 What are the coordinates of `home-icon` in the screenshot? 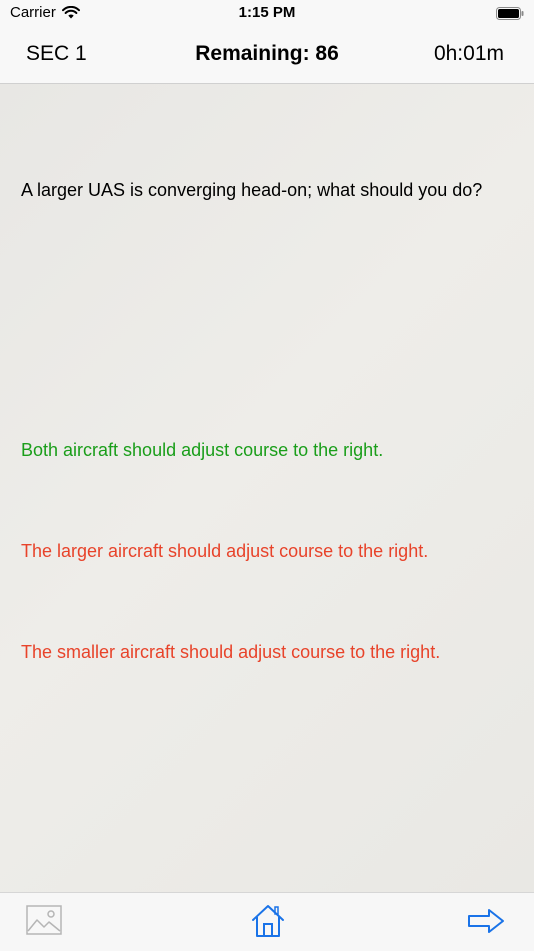 It's located at (268, 921).